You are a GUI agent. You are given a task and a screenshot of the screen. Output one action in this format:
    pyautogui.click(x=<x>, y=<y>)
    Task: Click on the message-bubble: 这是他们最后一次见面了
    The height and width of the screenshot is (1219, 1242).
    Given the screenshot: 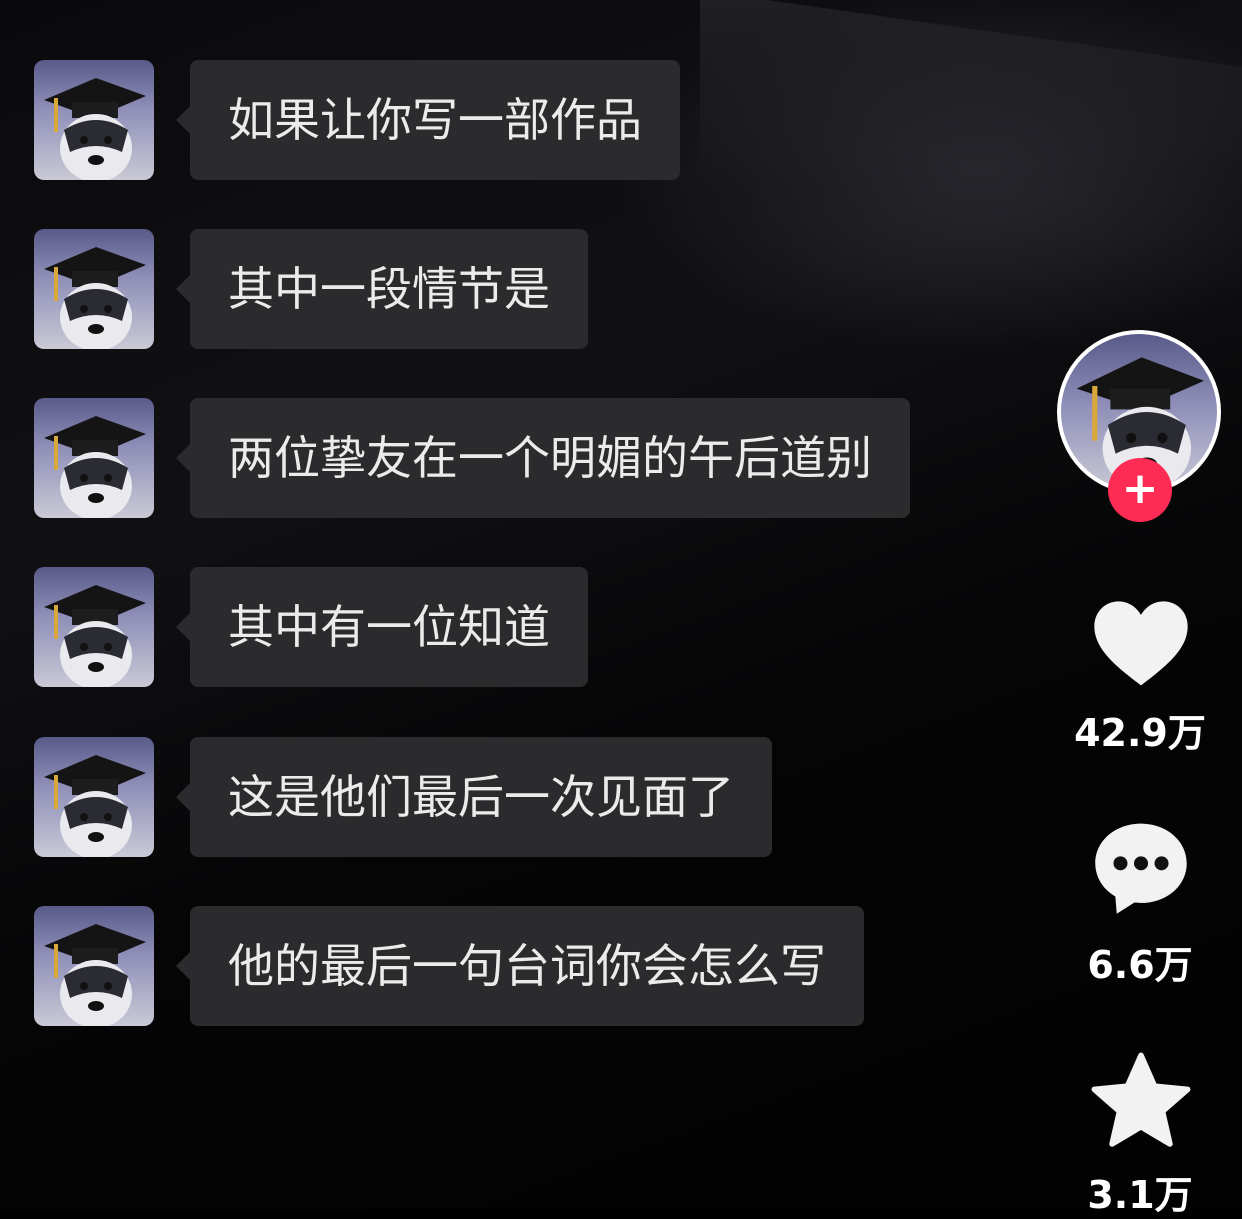 What is the action you would take?
    pyautogui.click(x=474, y=797)
    